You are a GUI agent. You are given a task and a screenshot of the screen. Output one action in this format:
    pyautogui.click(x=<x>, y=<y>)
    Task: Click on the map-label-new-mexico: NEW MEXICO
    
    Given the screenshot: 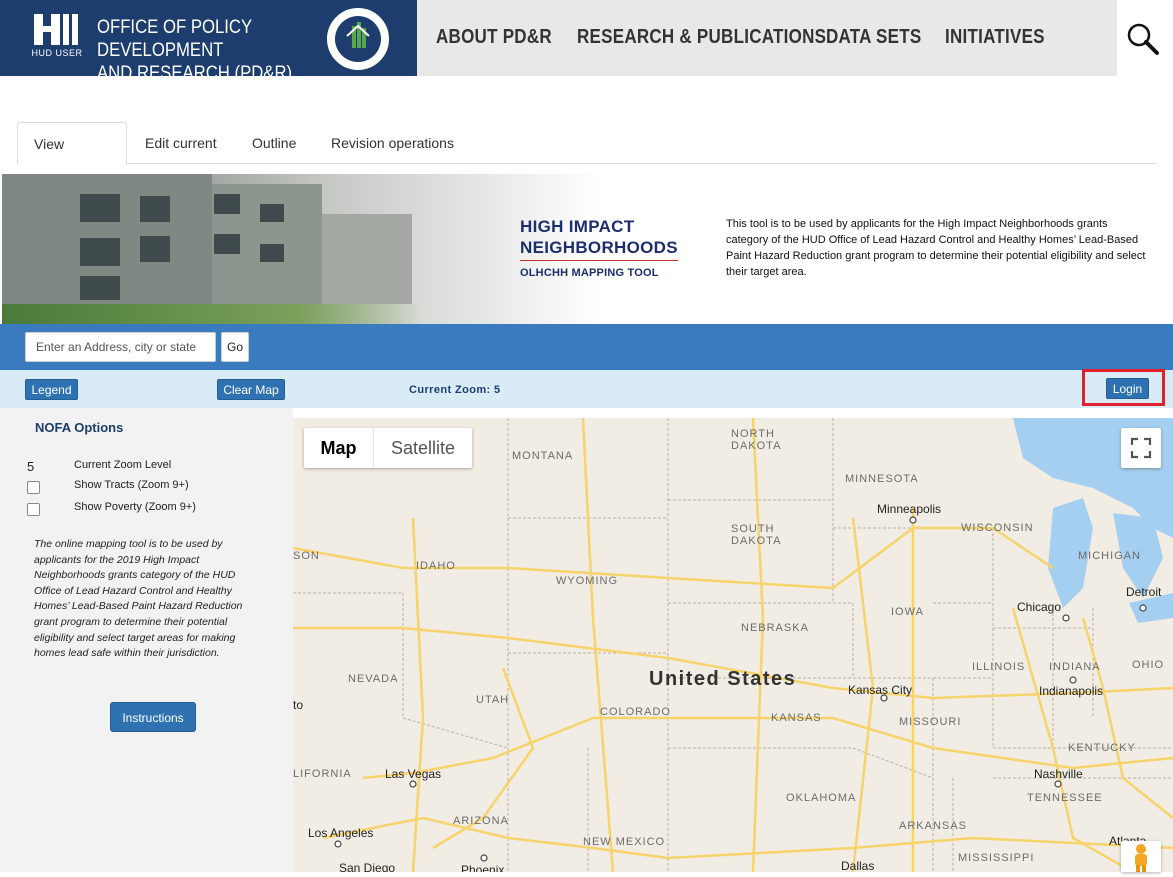 What is the action you would take?
    pyautogui.click(x=624, y=842)
    